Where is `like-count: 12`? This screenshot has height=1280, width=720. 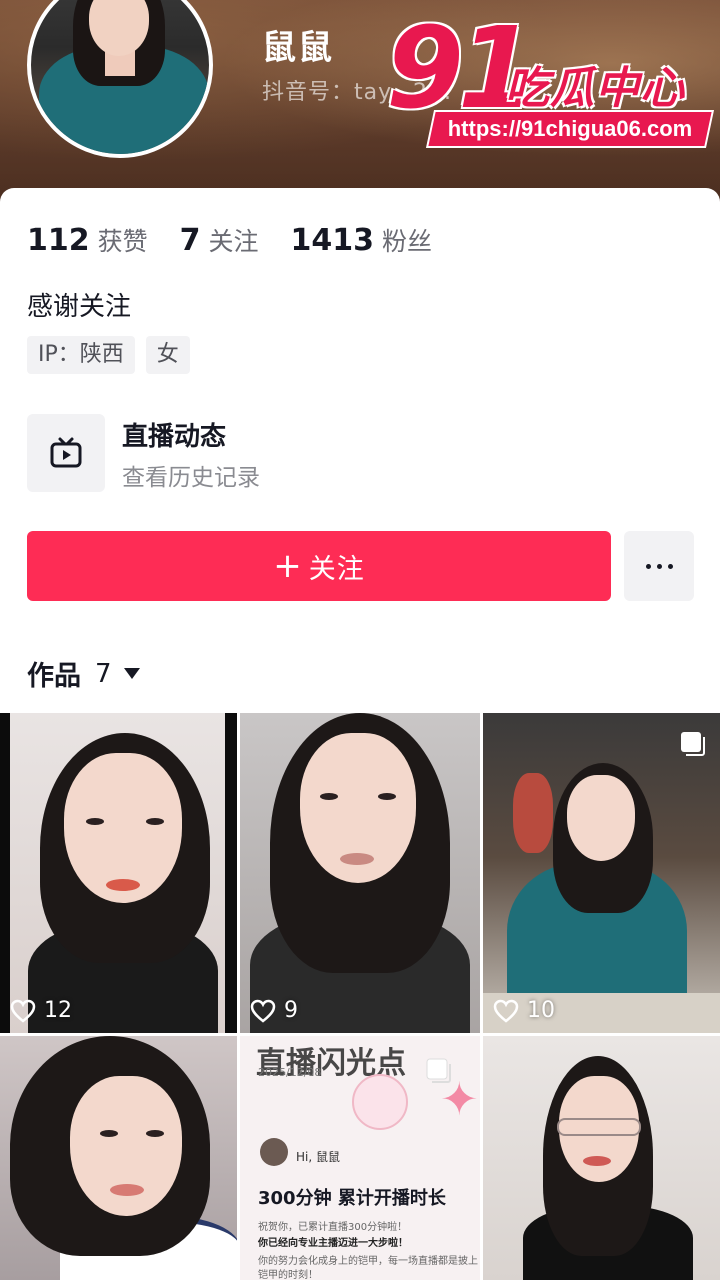
like-count: 12 is located at coordinates (41, 1010).